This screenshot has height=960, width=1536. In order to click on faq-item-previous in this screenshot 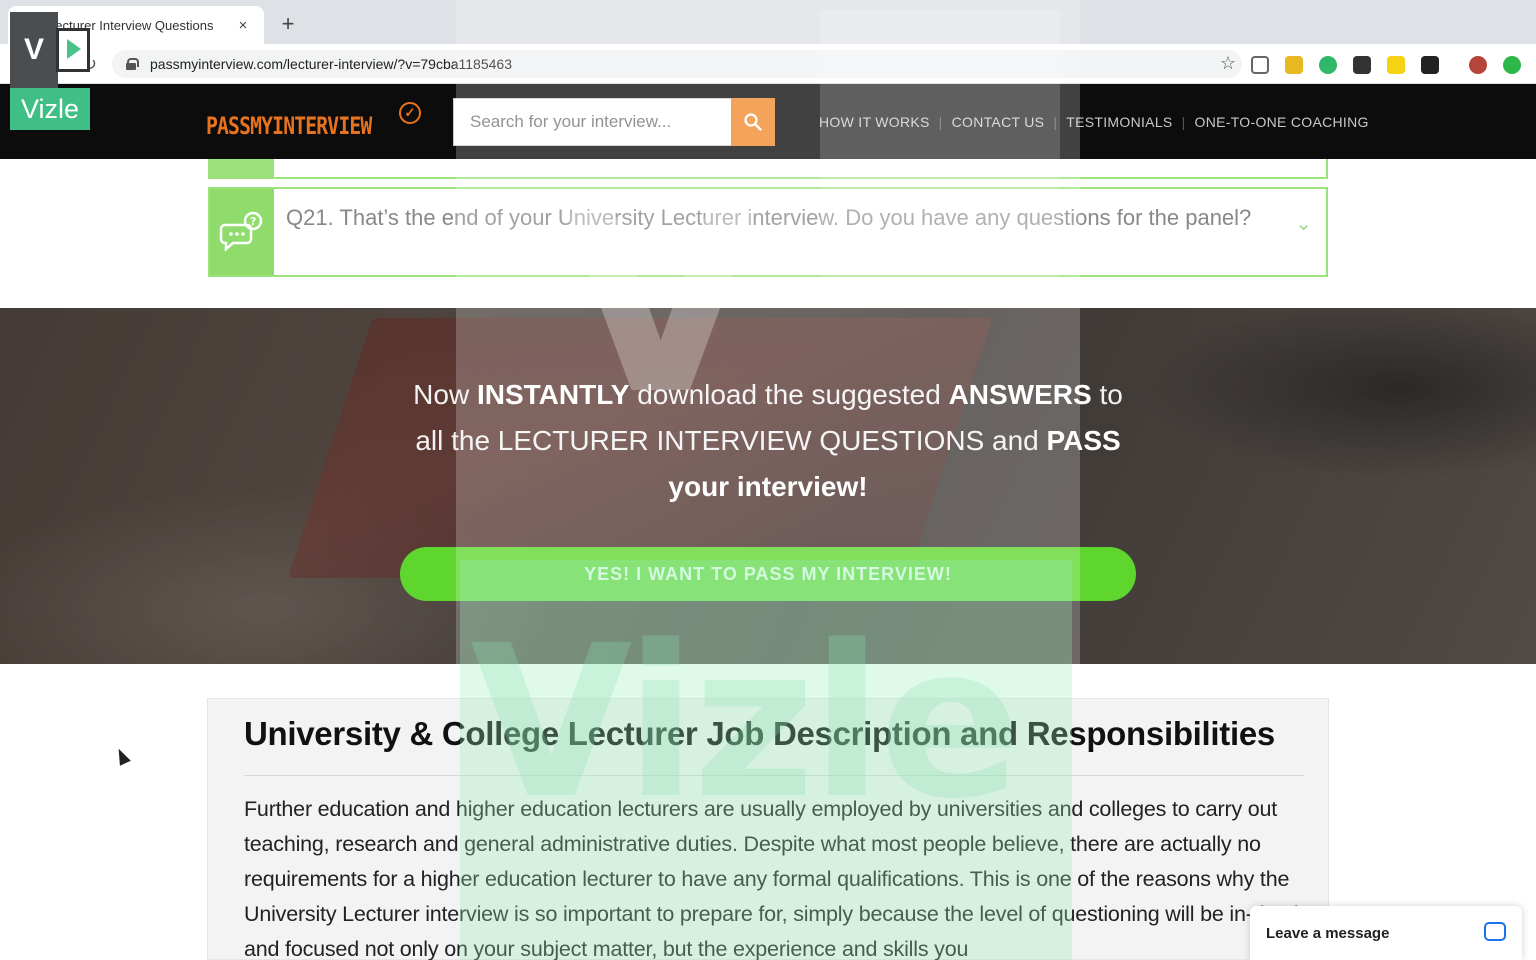, I will do `click(768, 169)`.